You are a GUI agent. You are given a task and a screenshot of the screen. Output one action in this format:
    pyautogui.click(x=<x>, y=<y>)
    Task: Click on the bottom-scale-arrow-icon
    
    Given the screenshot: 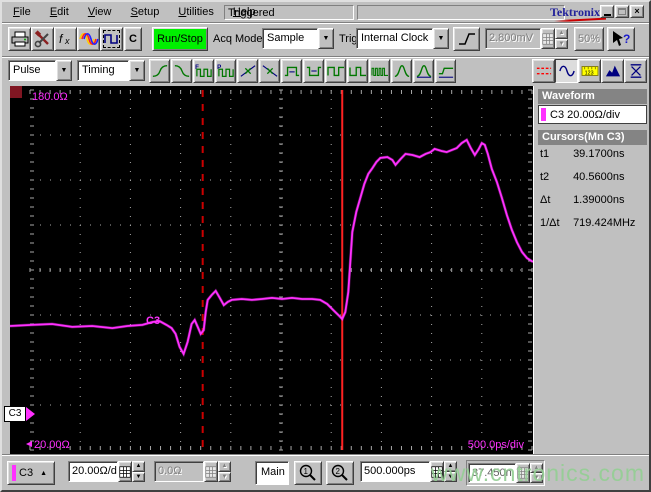 What is the action you would take?
    pyautogui.click(x=29, y=444)
    